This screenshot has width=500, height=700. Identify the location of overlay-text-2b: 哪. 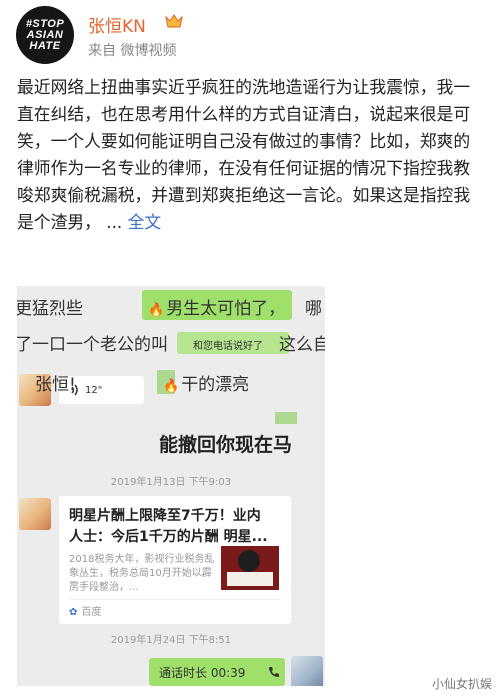
(313, 309).